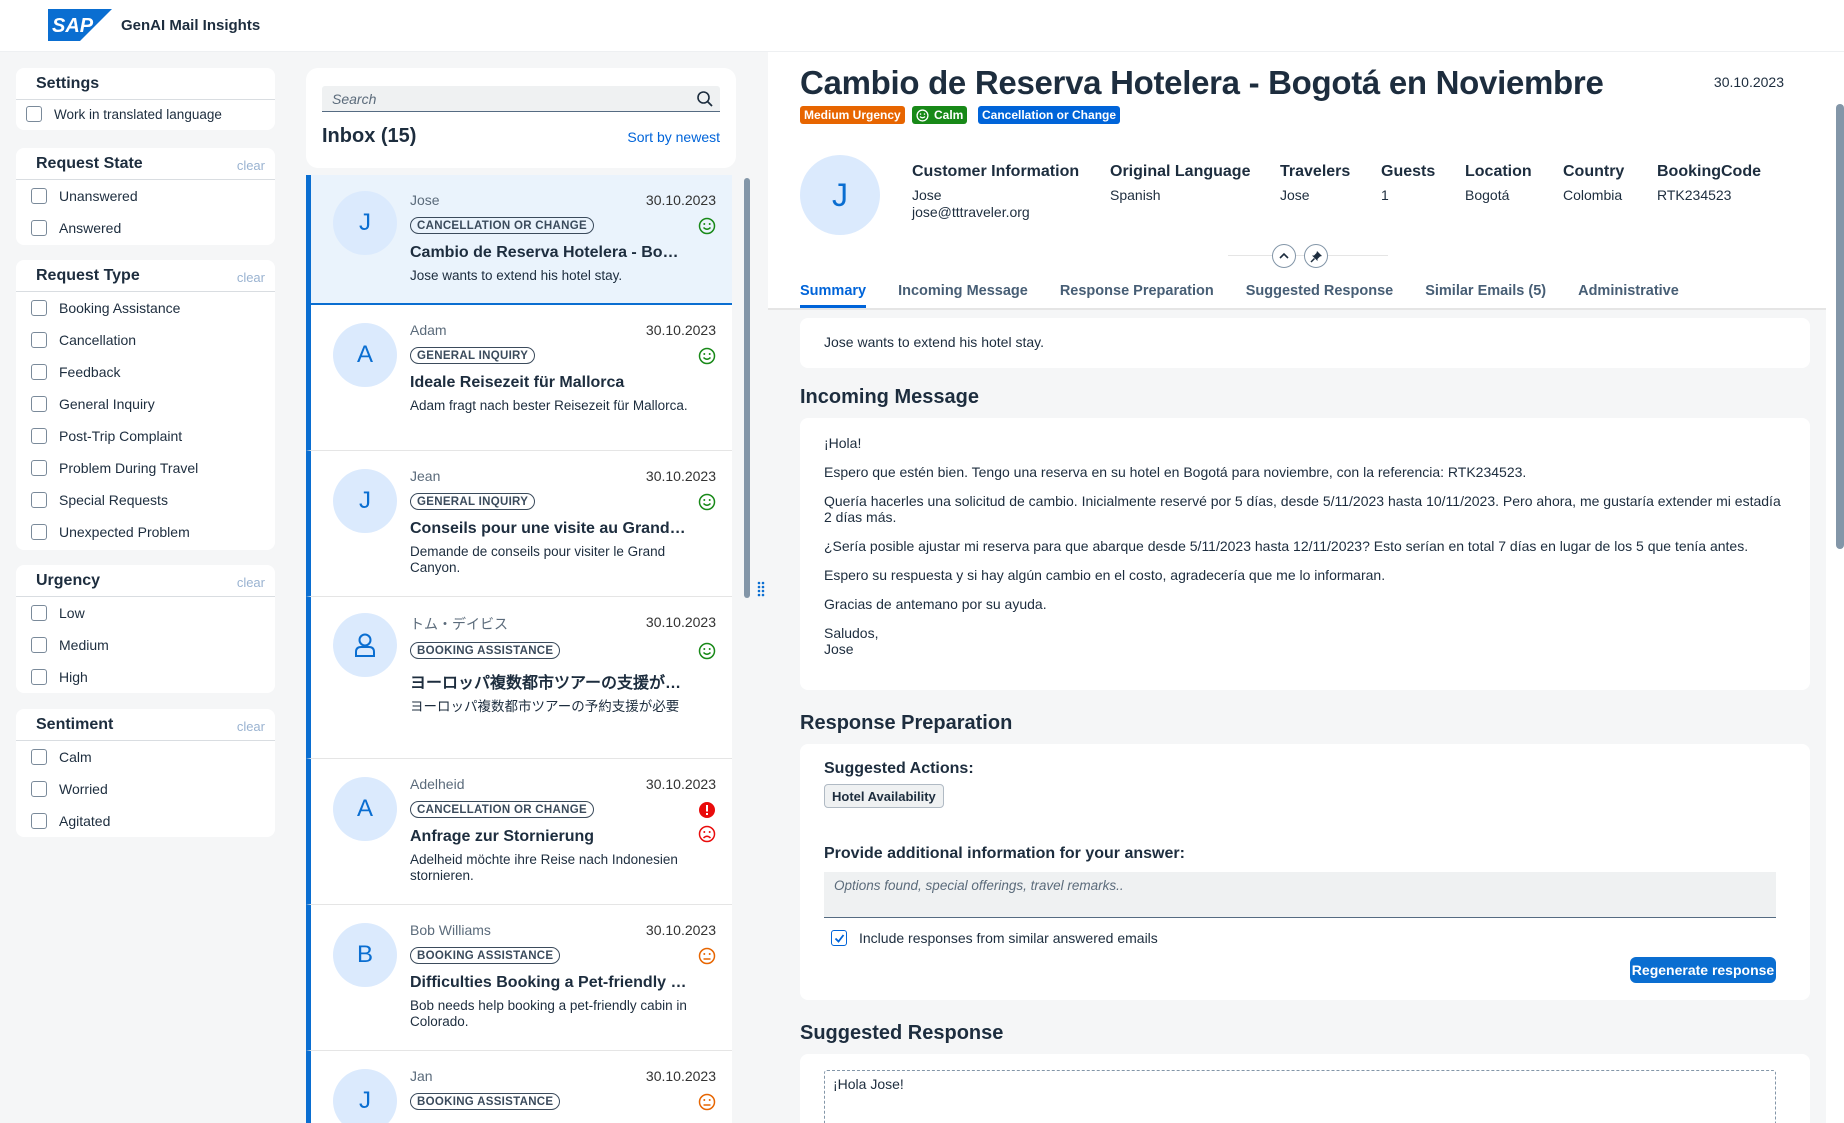 The height and width of the screenshot is (1123, 1844). I want to click on tab-suggested-response: Suggested Response, so click(1319, 293).